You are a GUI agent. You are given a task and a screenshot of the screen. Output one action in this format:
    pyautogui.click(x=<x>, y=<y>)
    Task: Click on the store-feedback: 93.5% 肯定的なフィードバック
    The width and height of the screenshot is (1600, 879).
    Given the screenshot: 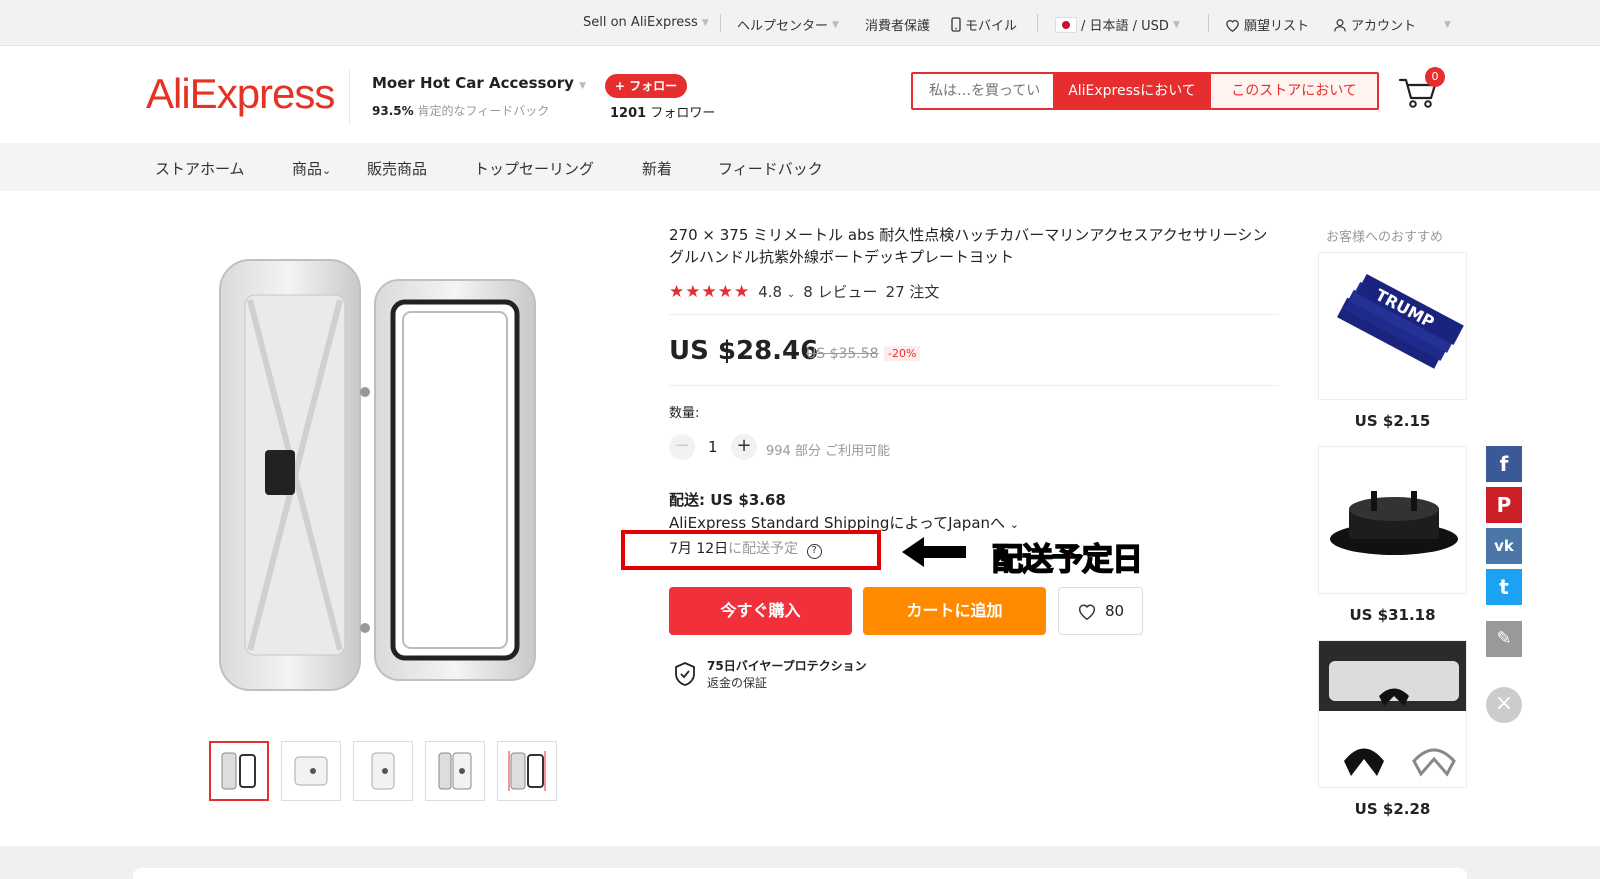 What is the action you would take?
    pyautogui.click(x=460, y=110)
    